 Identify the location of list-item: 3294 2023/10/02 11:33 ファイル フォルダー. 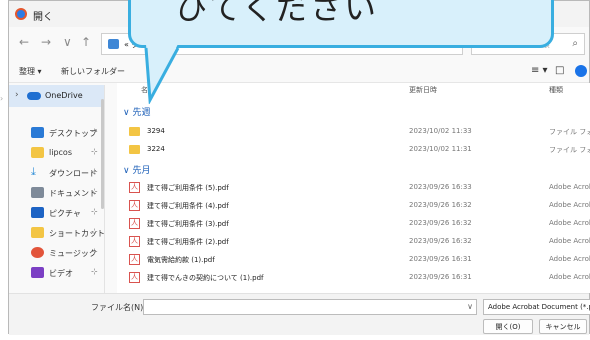
(353, 132).